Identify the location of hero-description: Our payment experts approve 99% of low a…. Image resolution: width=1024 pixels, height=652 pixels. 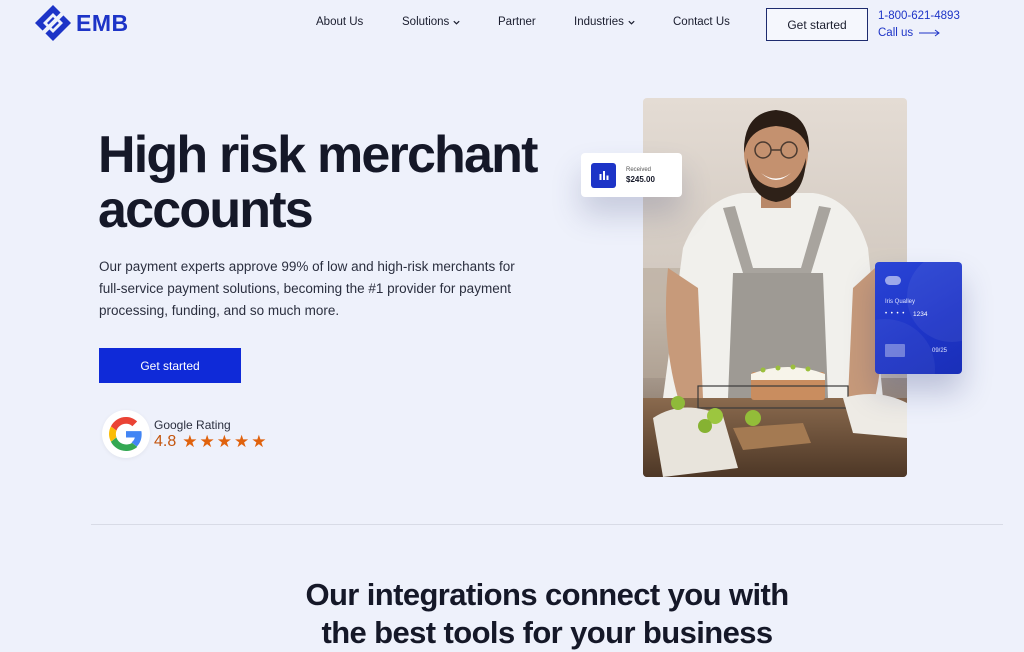
(307, 288).